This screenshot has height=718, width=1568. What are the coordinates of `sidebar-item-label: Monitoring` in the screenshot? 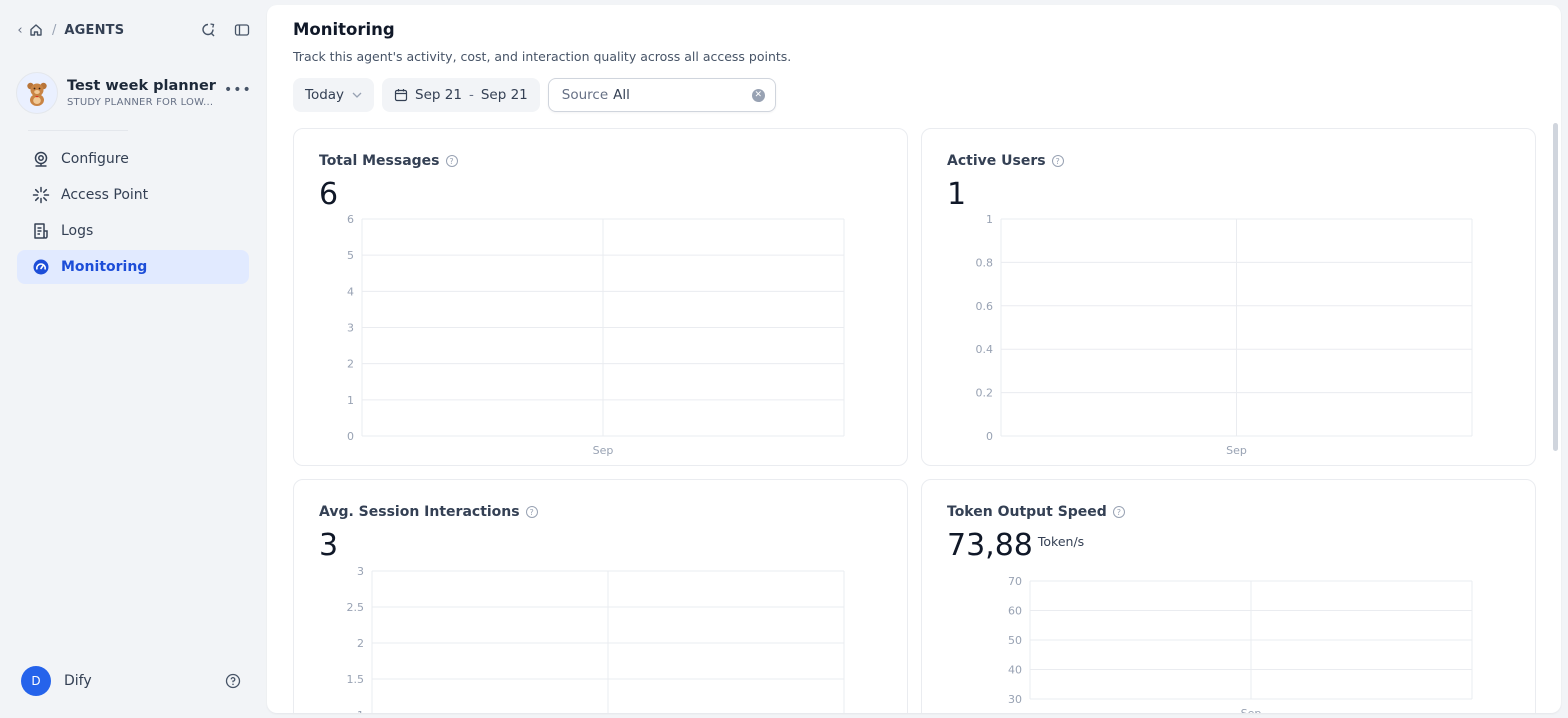 It's located at (104, 267).